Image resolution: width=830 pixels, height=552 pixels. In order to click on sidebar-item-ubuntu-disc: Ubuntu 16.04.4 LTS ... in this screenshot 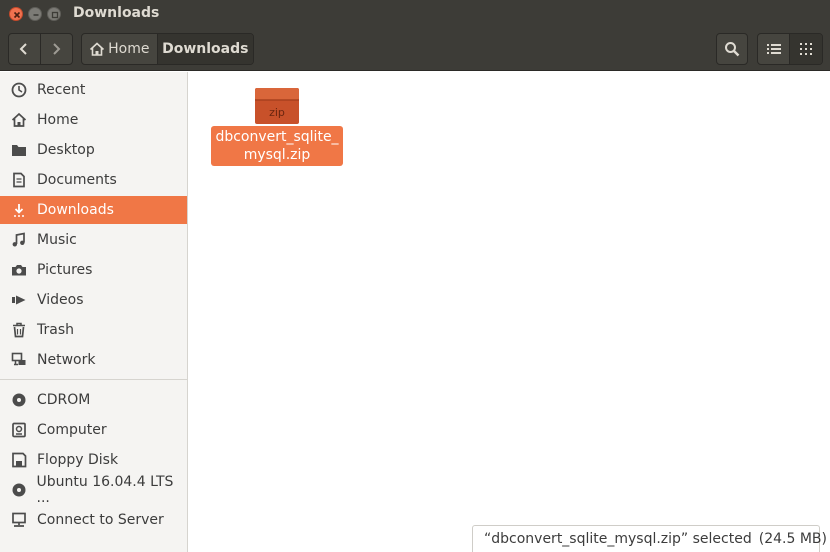, I will do `click(93, 490)`.